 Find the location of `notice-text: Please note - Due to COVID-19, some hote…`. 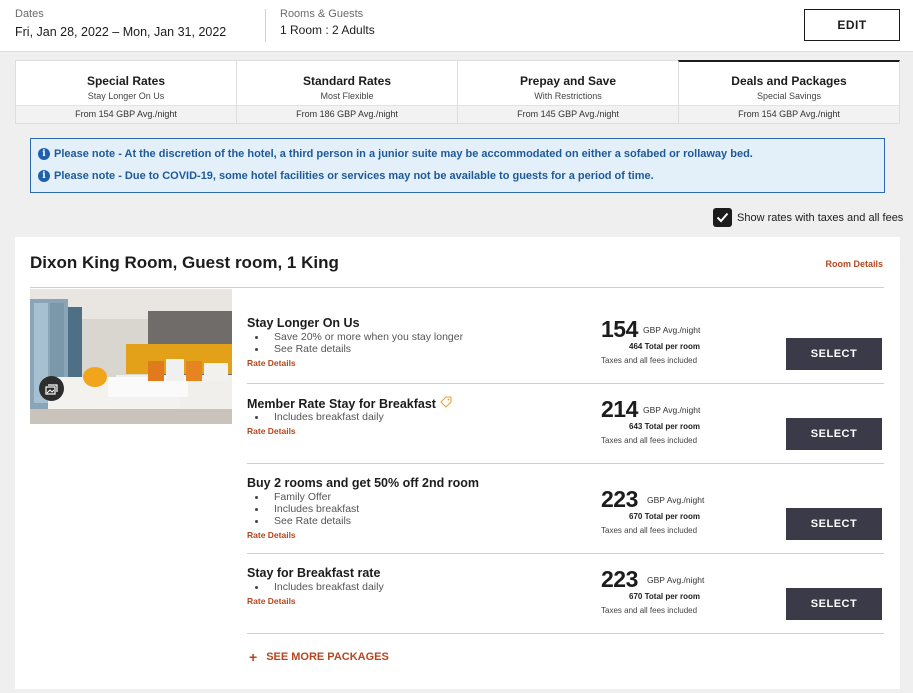

notice-text: Please note - Due to COVID-19, some hote… is located at coordinates (354, 176).